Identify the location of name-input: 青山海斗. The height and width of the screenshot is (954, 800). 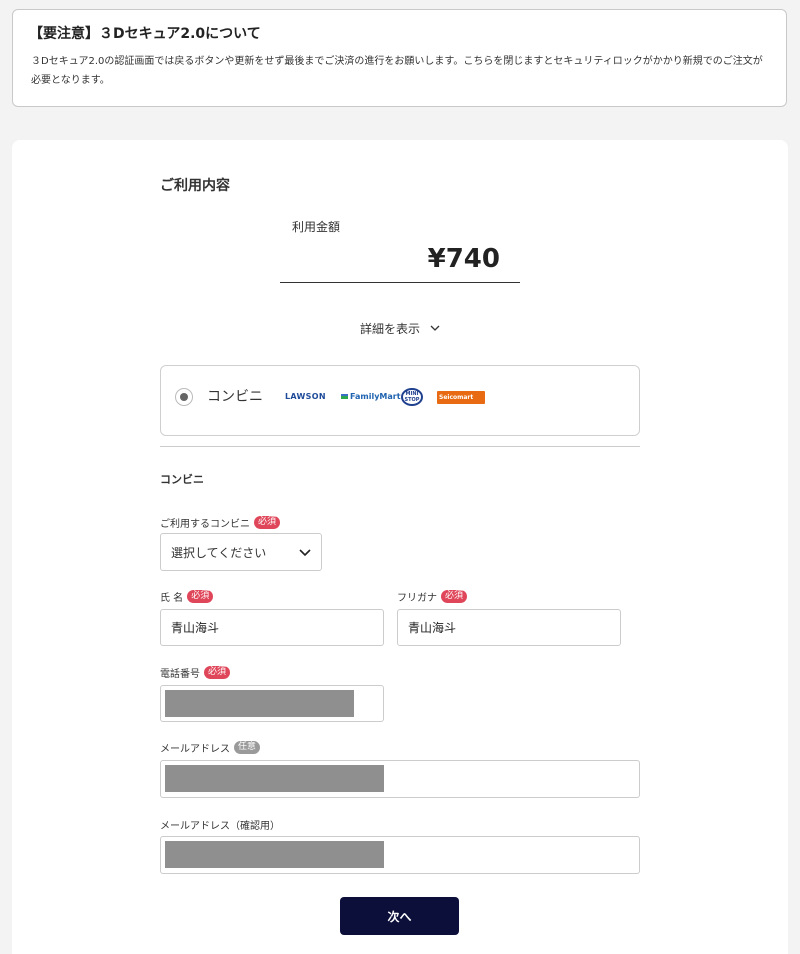
(272, 627).